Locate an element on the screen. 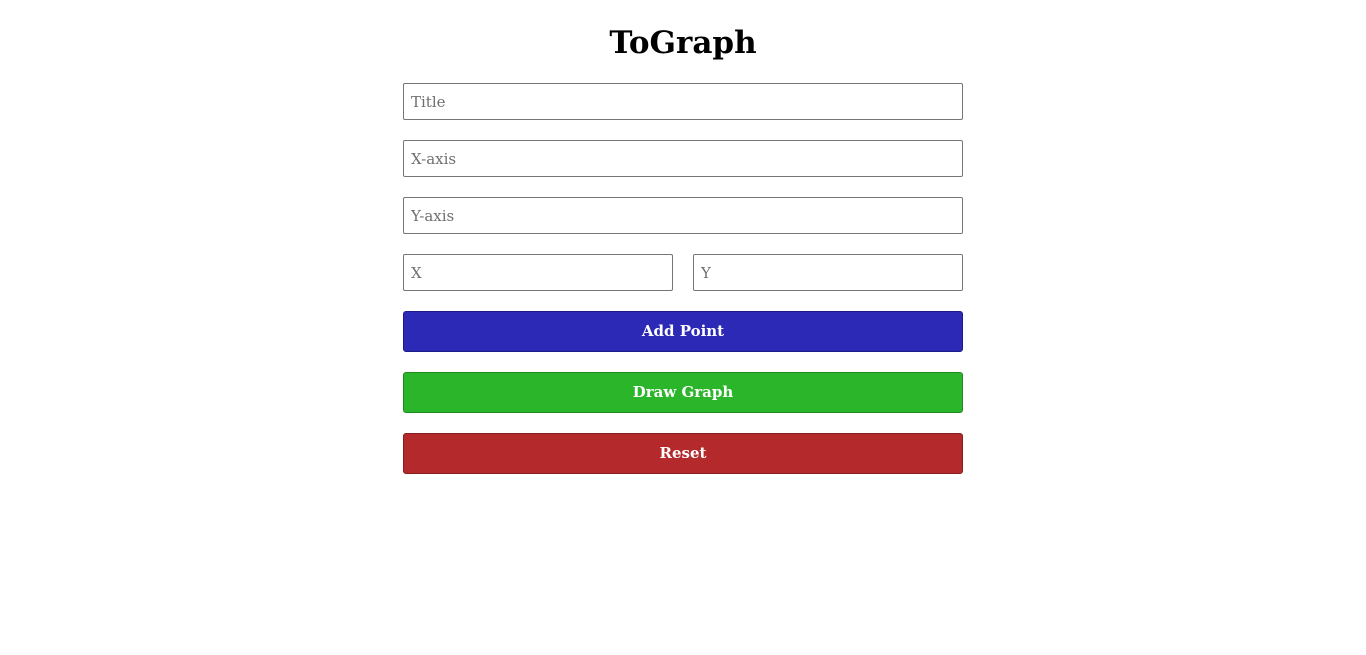  app-title: ToGraph is located at coordinates (683, 43).